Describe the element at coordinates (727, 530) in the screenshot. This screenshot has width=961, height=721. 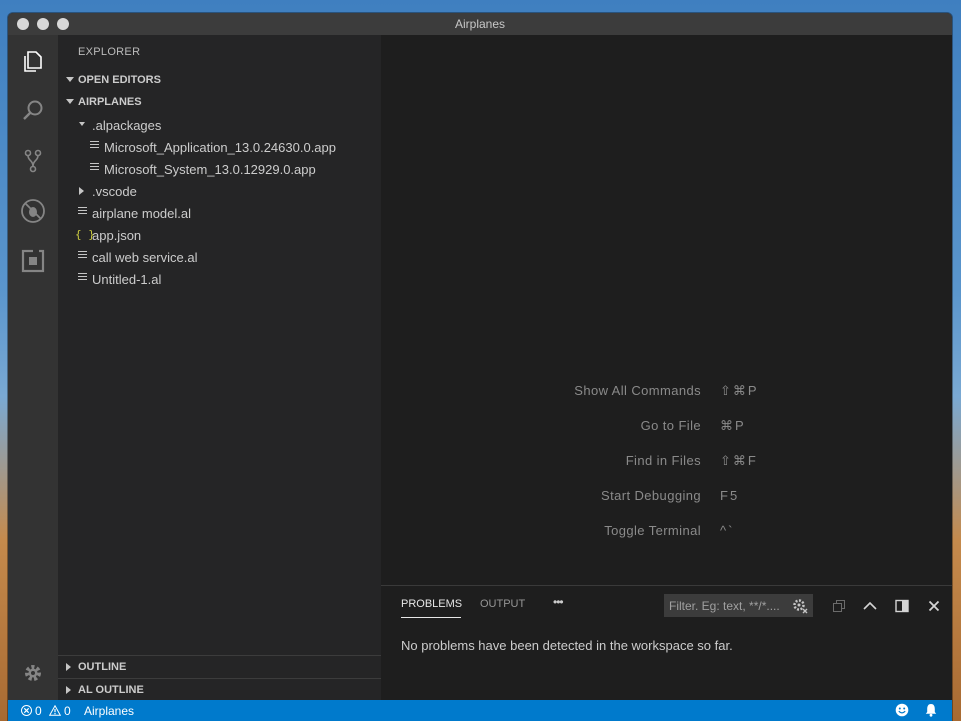
I see `watermark-keys: ^`` at that location.